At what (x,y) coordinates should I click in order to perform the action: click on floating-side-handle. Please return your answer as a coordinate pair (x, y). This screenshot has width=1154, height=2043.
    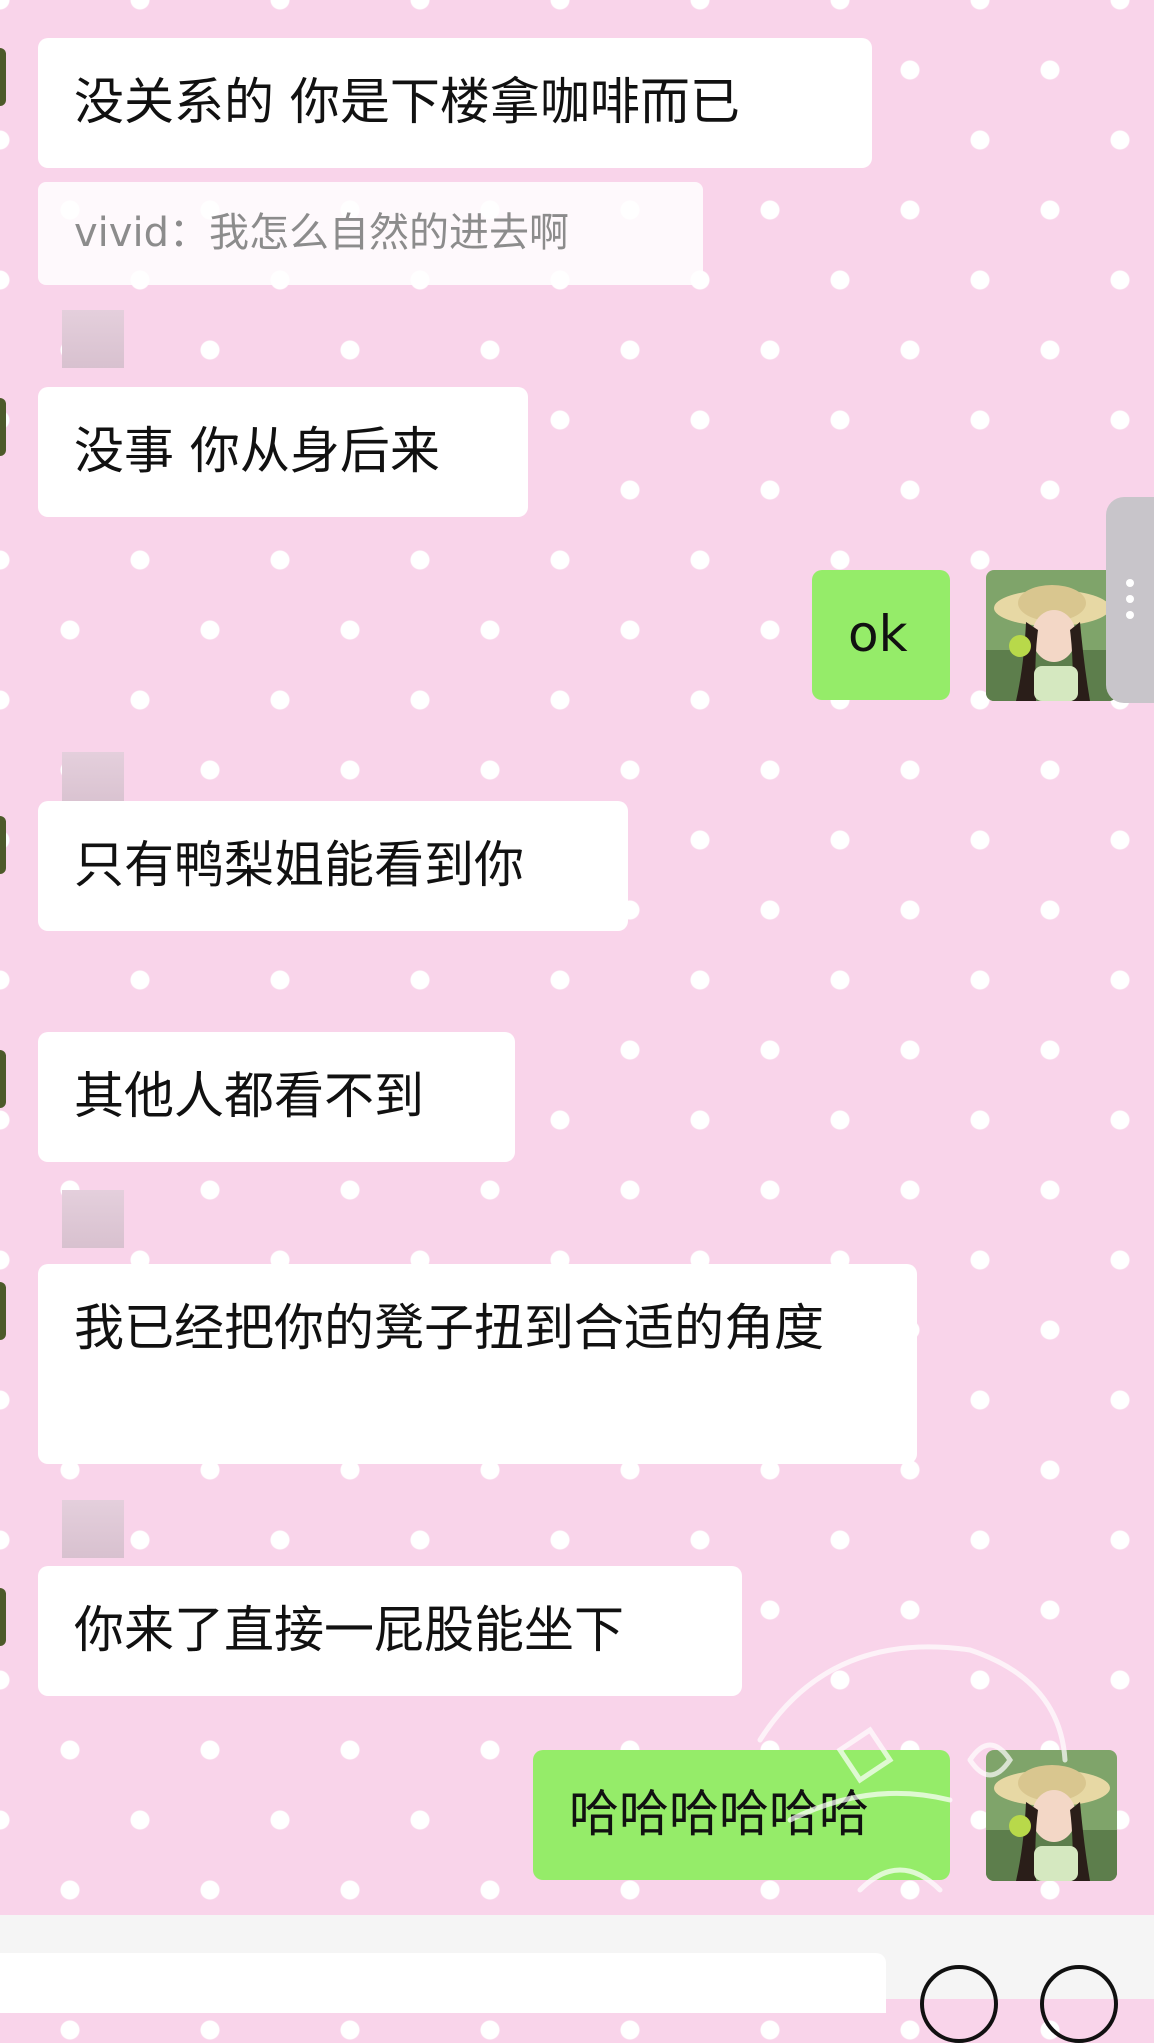
    Looking at the image, I should click on (1130, 600).